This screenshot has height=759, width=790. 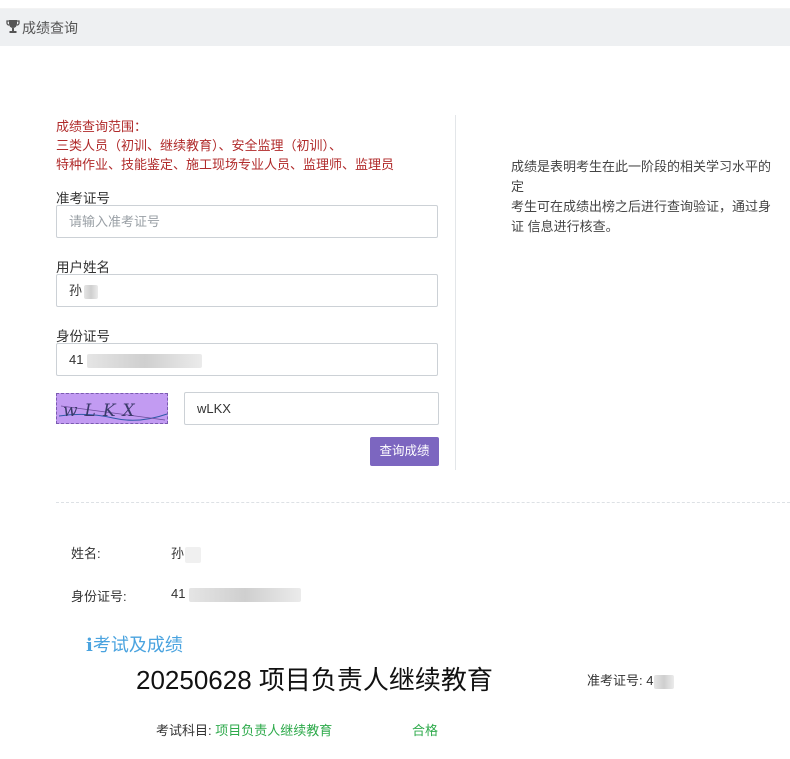 I want to click on page-title: 成绩查询, so click(x=50, y=28).